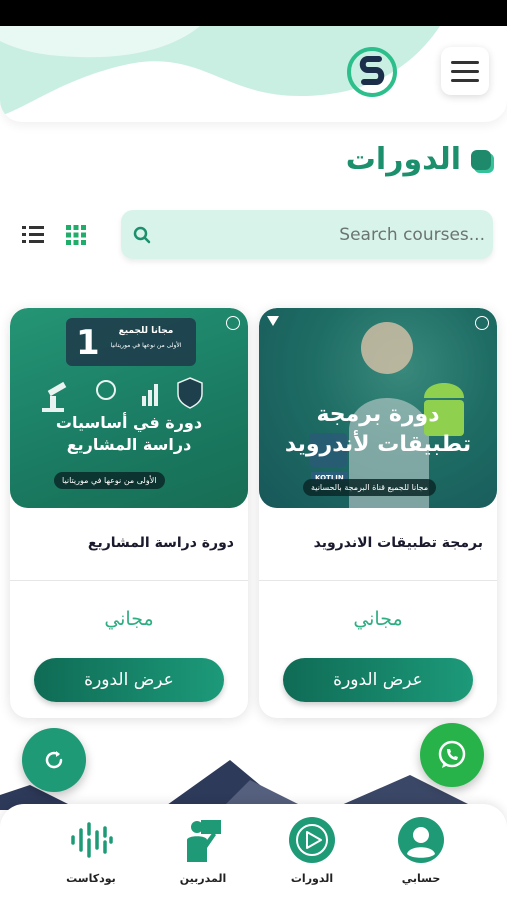 The width and height of the screenshot is (507, 900). What do you see at coordinates (253, 852) in the screenshot?
I see `bottom-navigation: حسابي الدورات المدربين بودكاست` at bounding box center [253, 852].